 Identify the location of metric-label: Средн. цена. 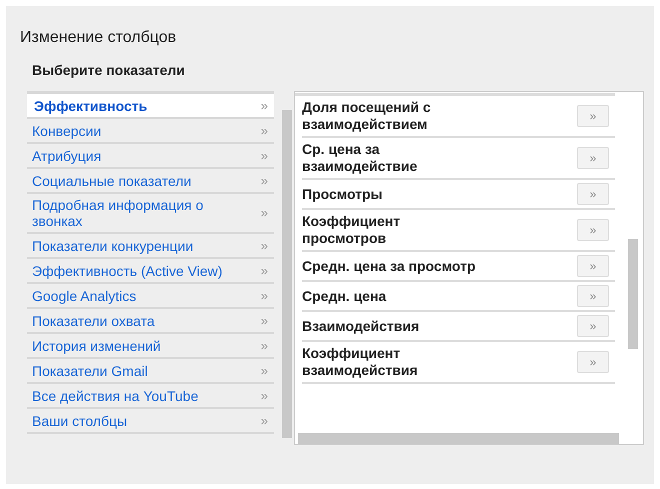
(345, 296).